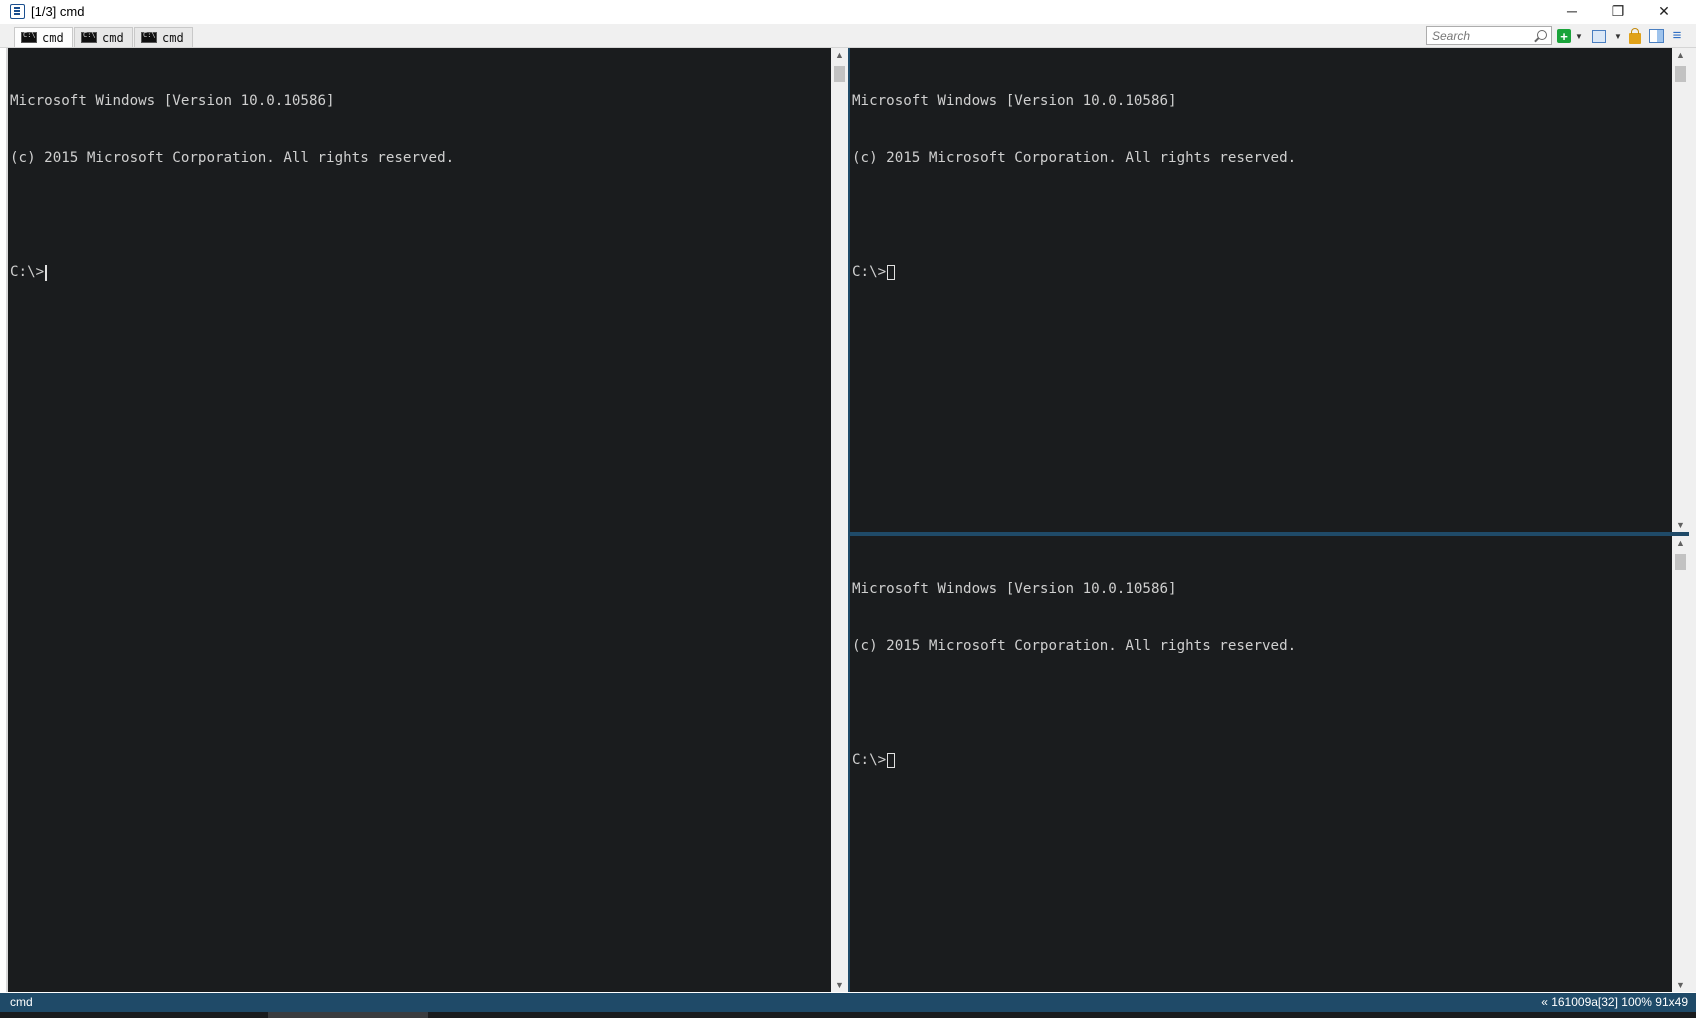 The image size is (1696, 1018). Describe the element at coordinates (1664, 11) in the screenshot. I see `close-button: ✕` at that location.